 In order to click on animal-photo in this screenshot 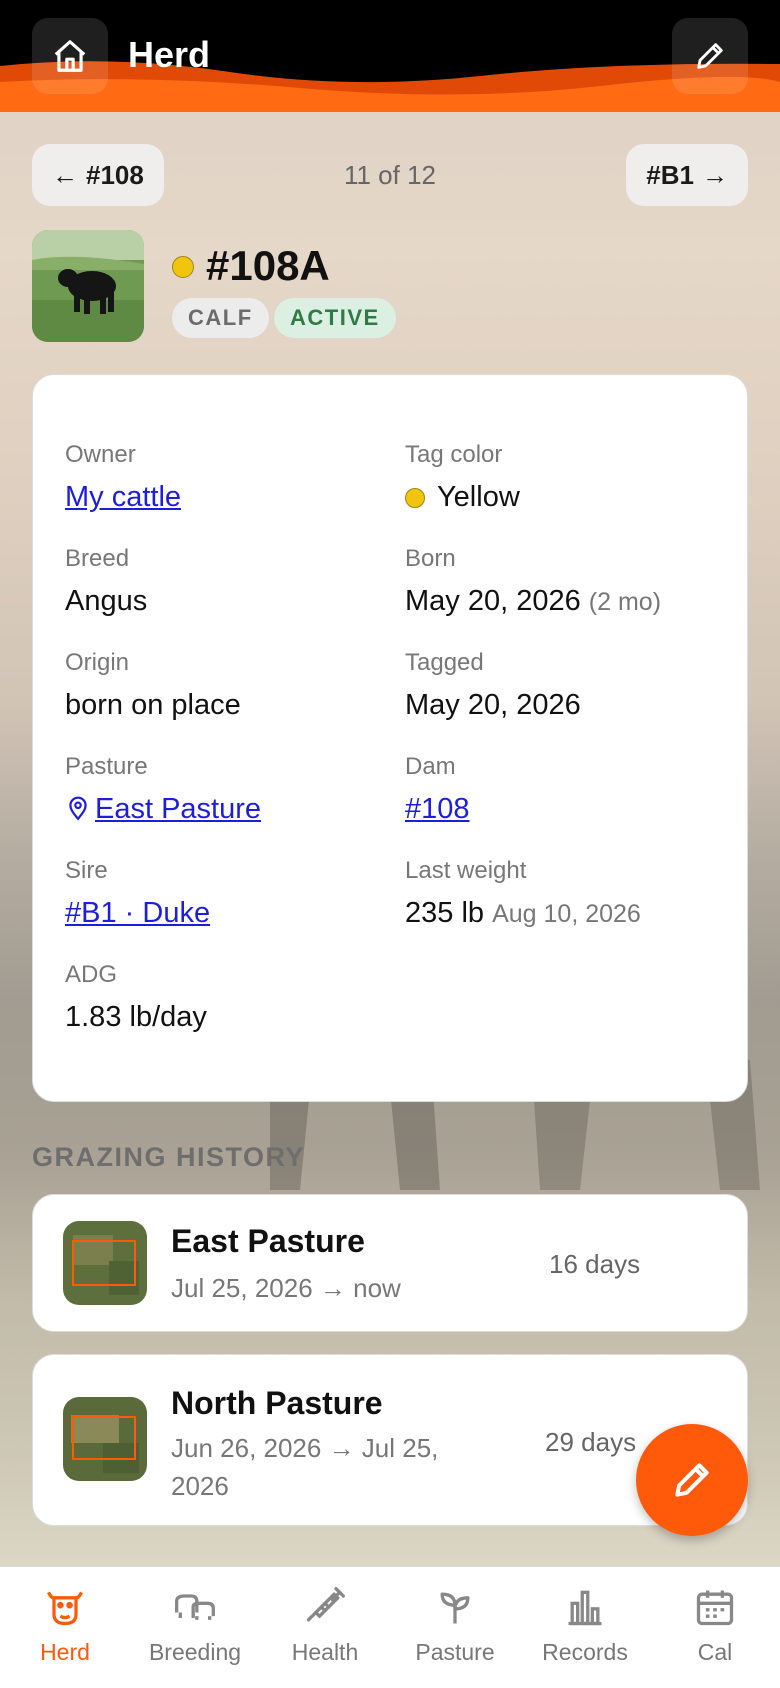, I will do `click(88, 286)`.